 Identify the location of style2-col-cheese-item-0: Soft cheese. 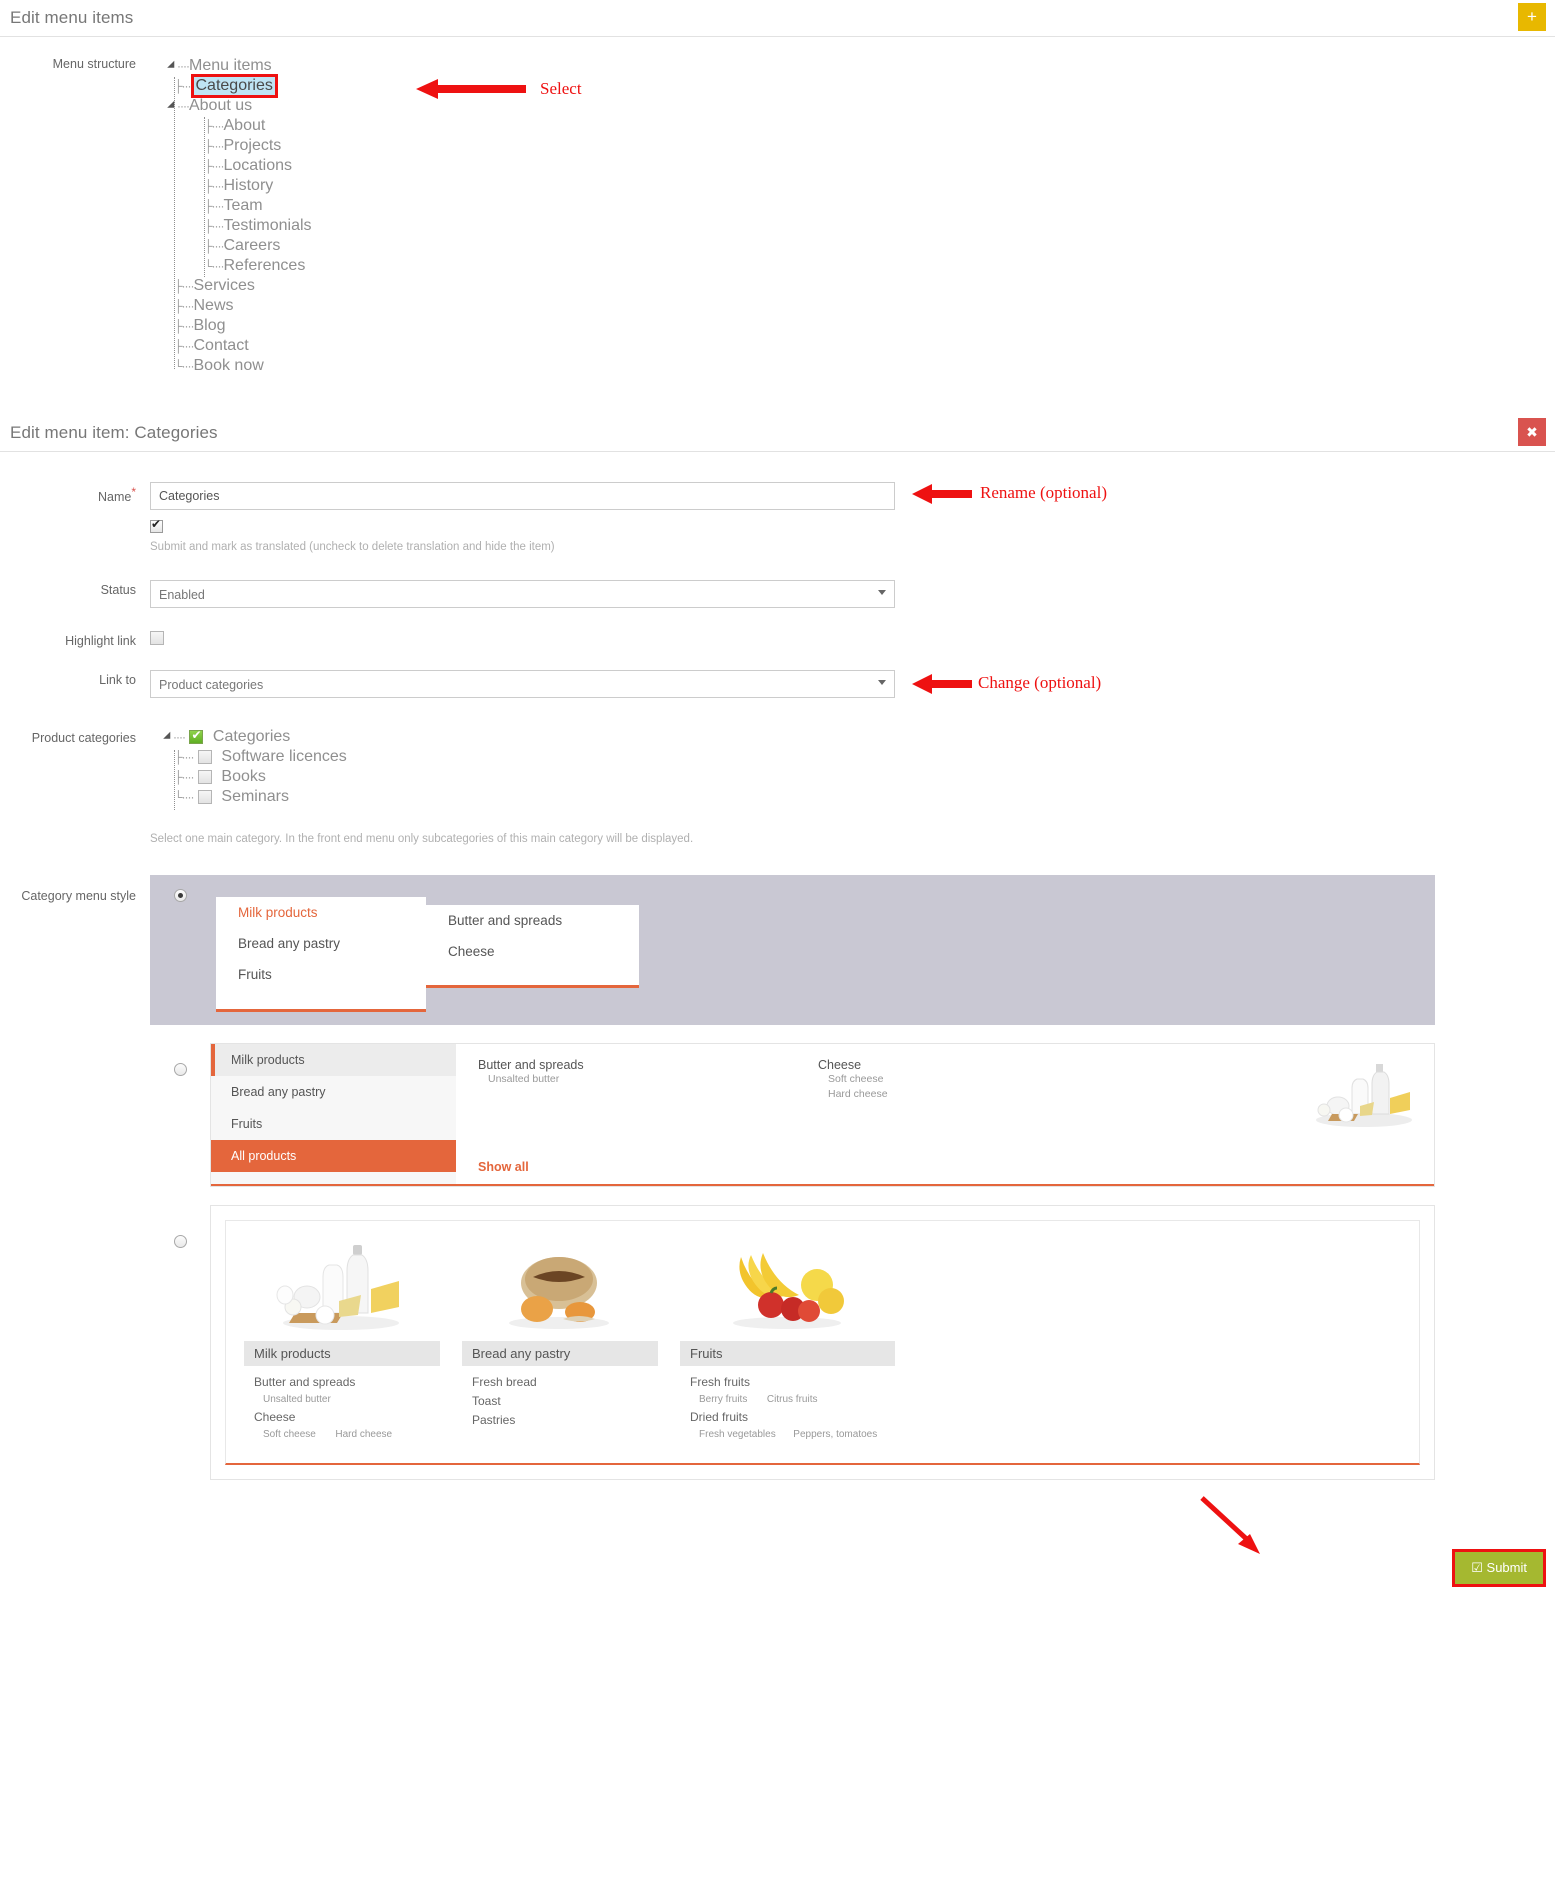
(968, 1079).